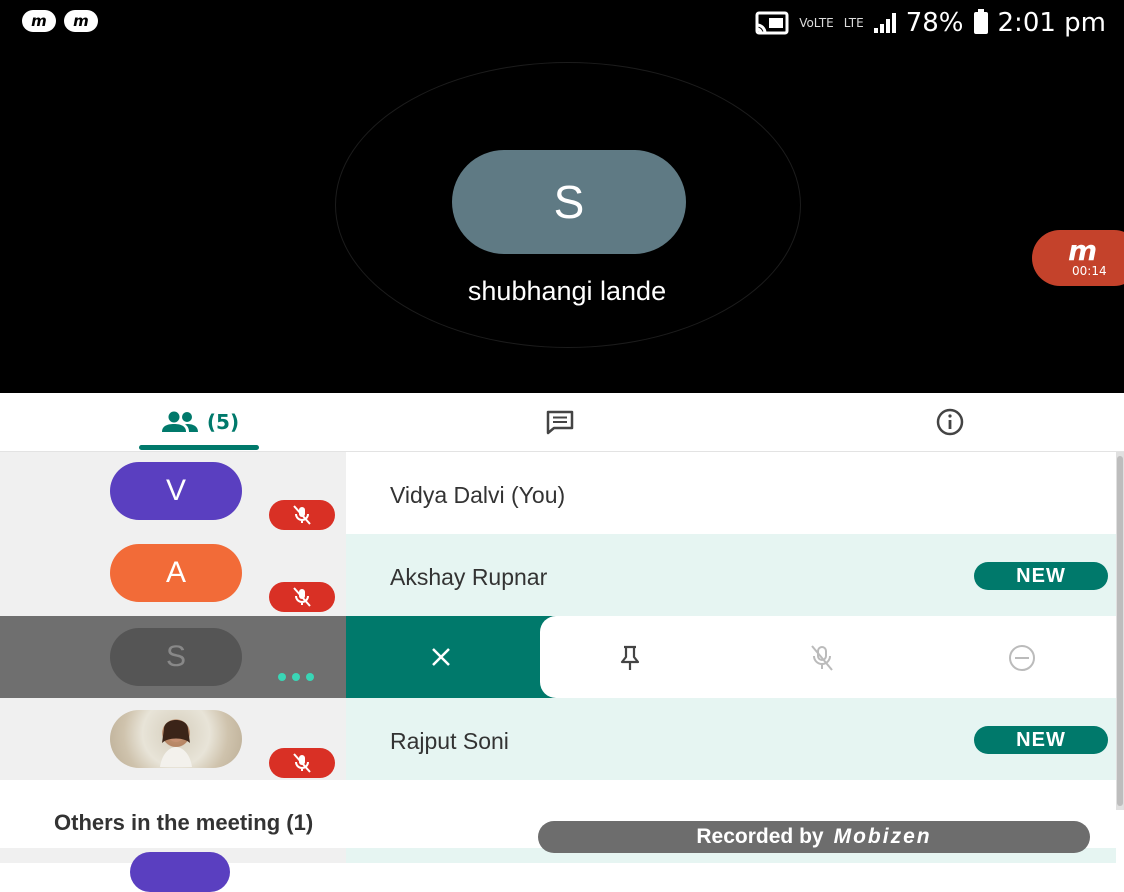  I want to click on tab-info, so click(950, 422).